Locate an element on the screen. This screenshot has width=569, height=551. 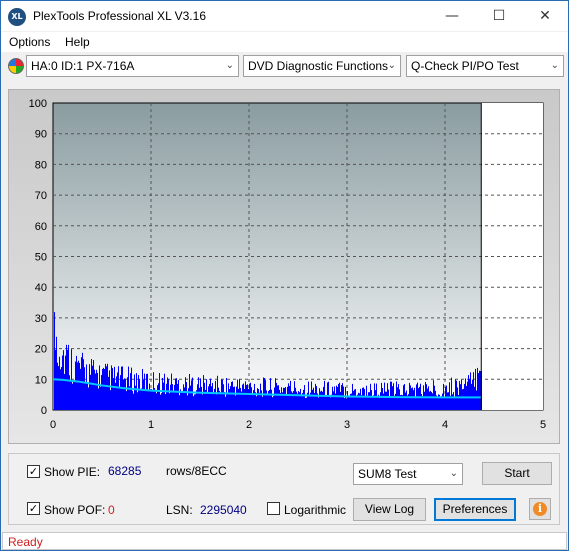
logarithmic-checkbox is located at coordinates (273, 508).